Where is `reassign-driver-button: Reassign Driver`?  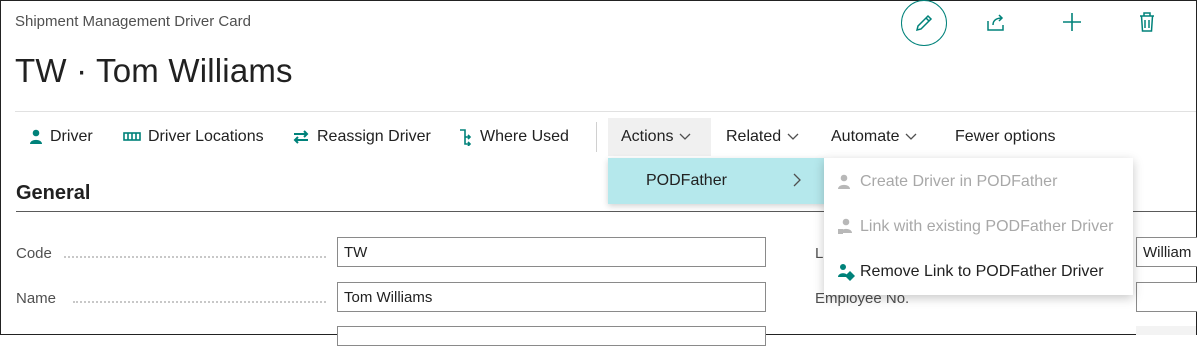 reassign-driver-button: Reassign Driver is located at coordinates (361, 137).